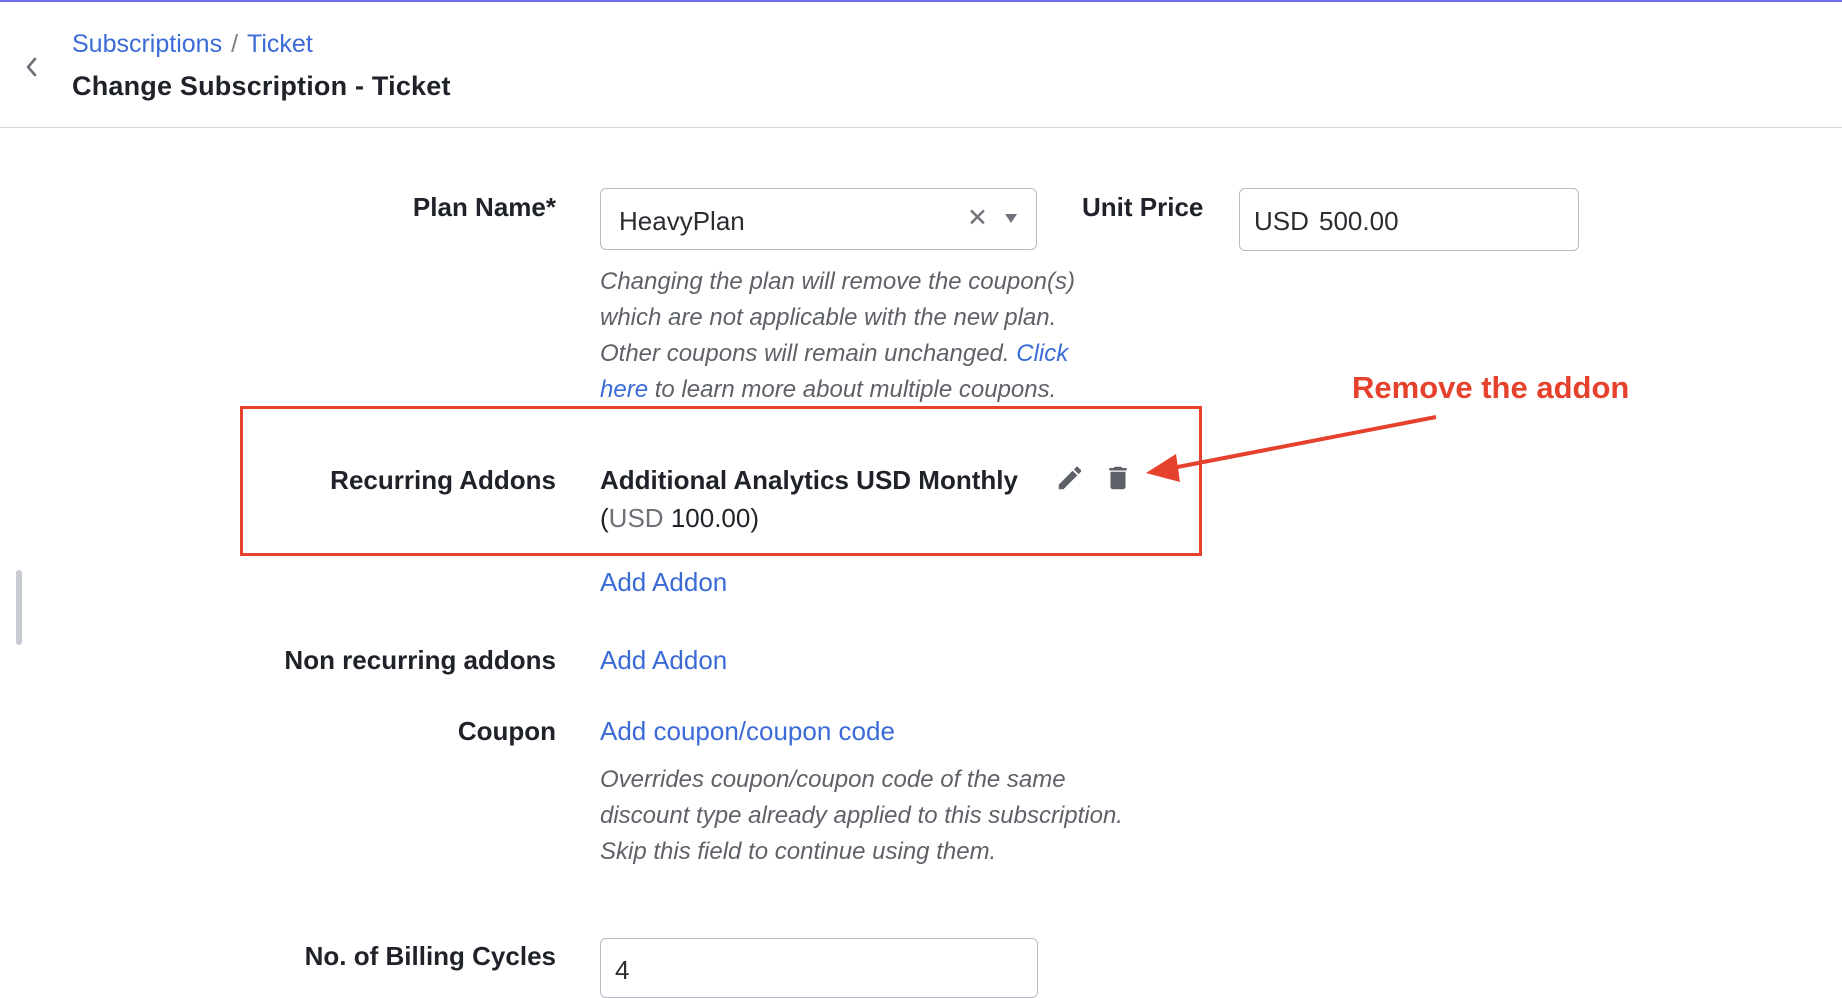  I want to click on add-coupon-link: Add coupon/coupon code, so click(747, 731).